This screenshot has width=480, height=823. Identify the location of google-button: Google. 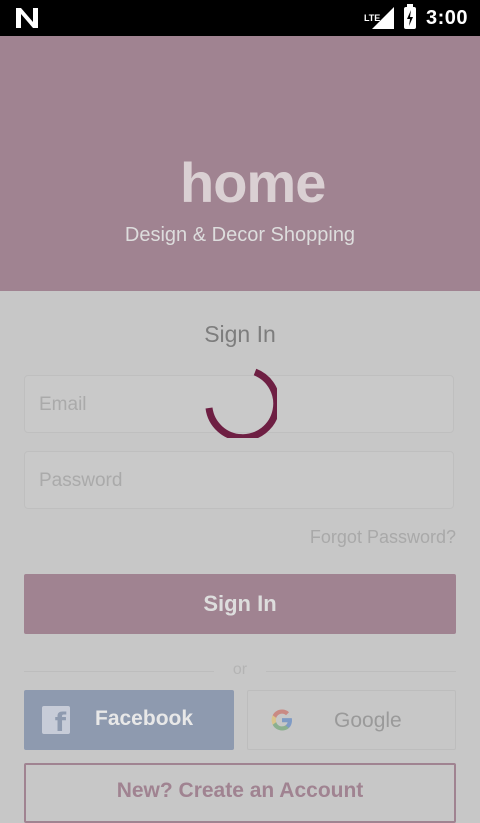
(351, 720).